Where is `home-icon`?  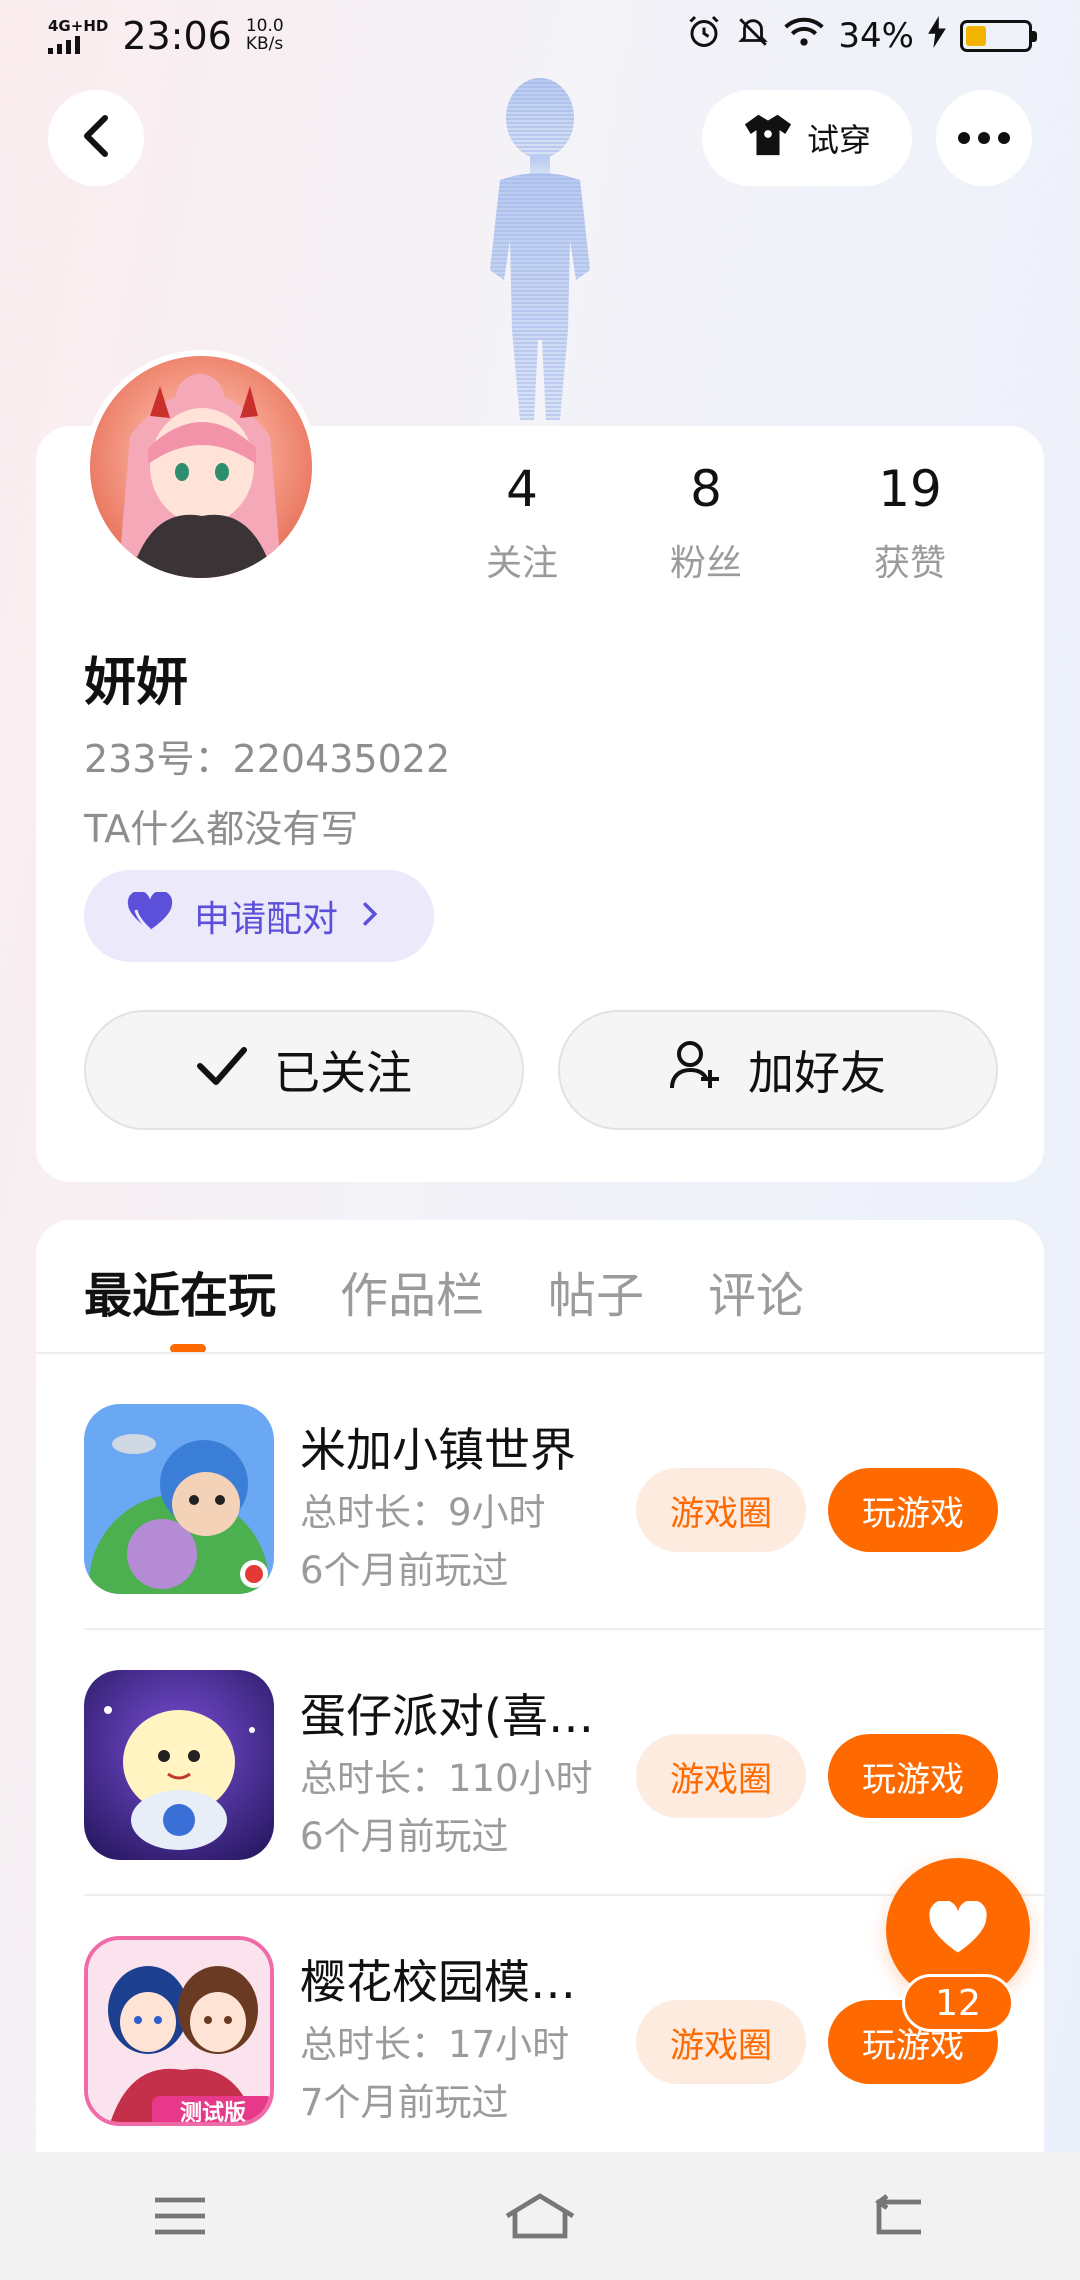 home-icon is located at coordinates (540, 2216).